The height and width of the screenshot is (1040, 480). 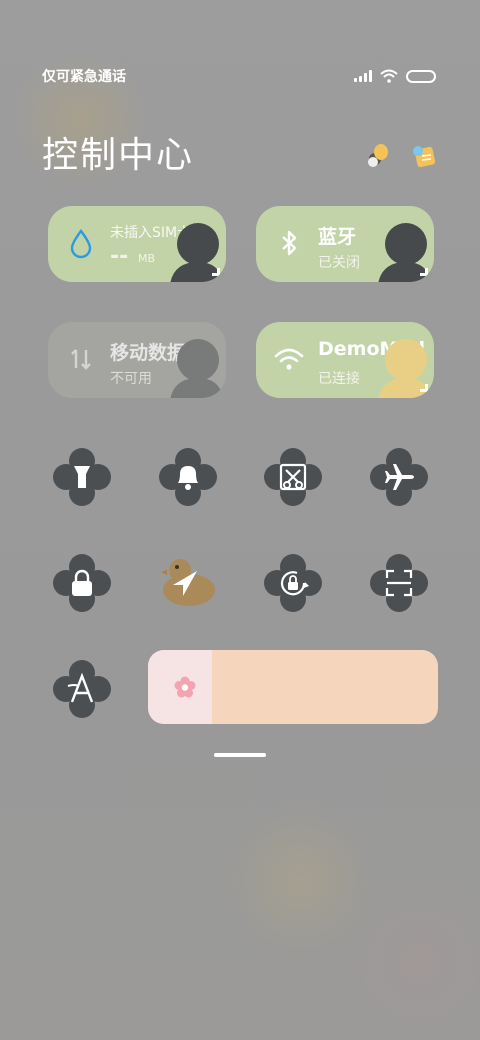 I want to click on data-usage-tile: 未插入SIM卡 -- MB, so click(x=137, y=244).